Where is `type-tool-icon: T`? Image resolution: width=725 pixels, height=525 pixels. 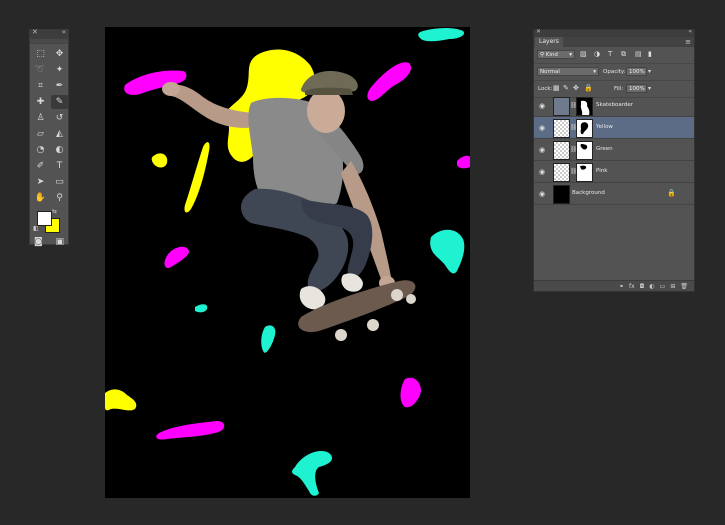
type-tool-icon: T is located at coordinates (59, 166).